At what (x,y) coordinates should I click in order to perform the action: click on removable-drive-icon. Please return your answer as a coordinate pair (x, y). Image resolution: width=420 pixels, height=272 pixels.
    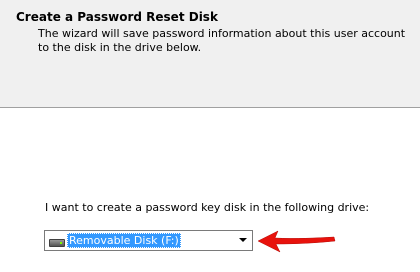
    Looking at the image, I should click on (57, 243).